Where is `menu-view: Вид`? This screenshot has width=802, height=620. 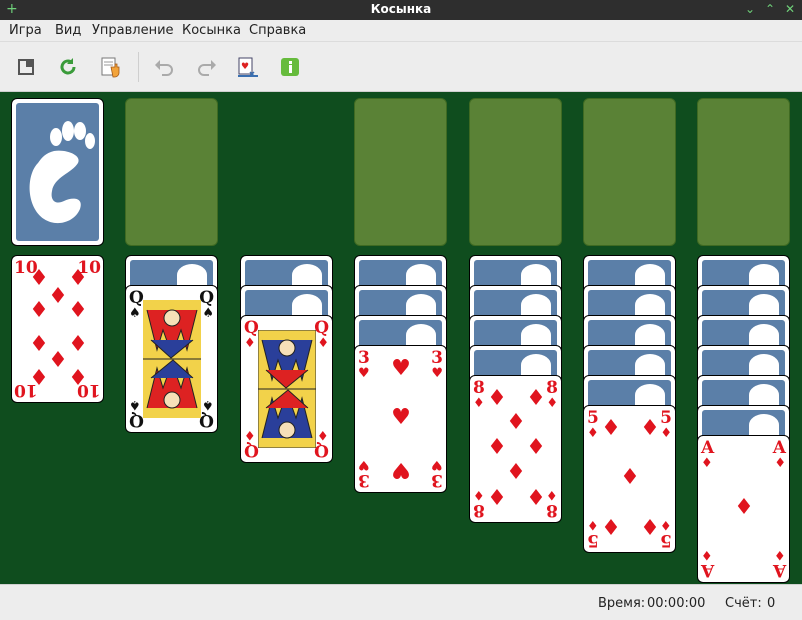 menu-view: Вид is located at coordinates (68, 30).